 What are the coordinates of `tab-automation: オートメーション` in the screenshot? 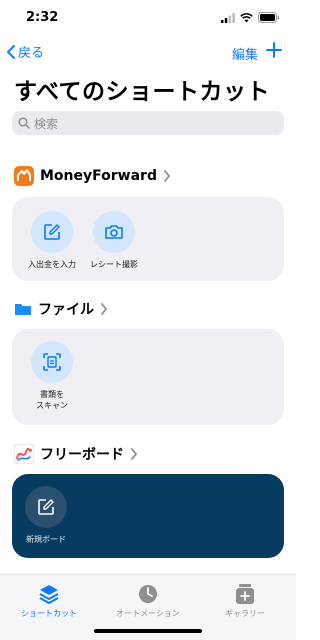 It's located at (148, 601).